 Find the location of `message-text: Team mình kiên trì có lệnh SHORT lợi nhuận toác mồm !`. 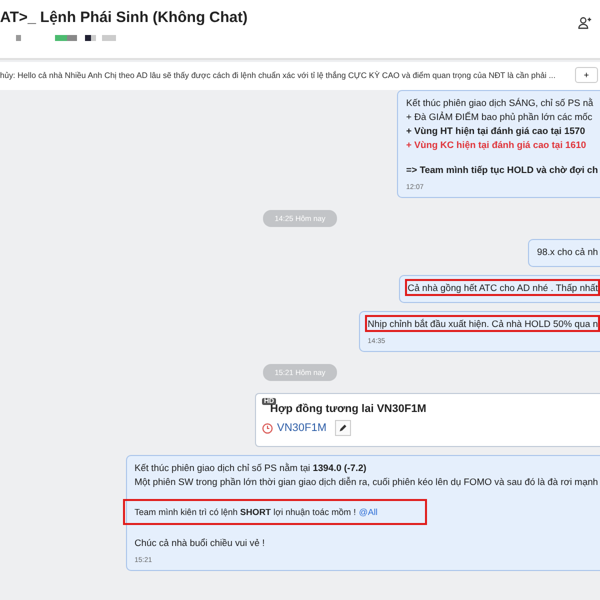

message-text: Team mình kiên trì có lệnh SHORT lợi nhuận toác mồm ! is located at coordinates (245, 512).